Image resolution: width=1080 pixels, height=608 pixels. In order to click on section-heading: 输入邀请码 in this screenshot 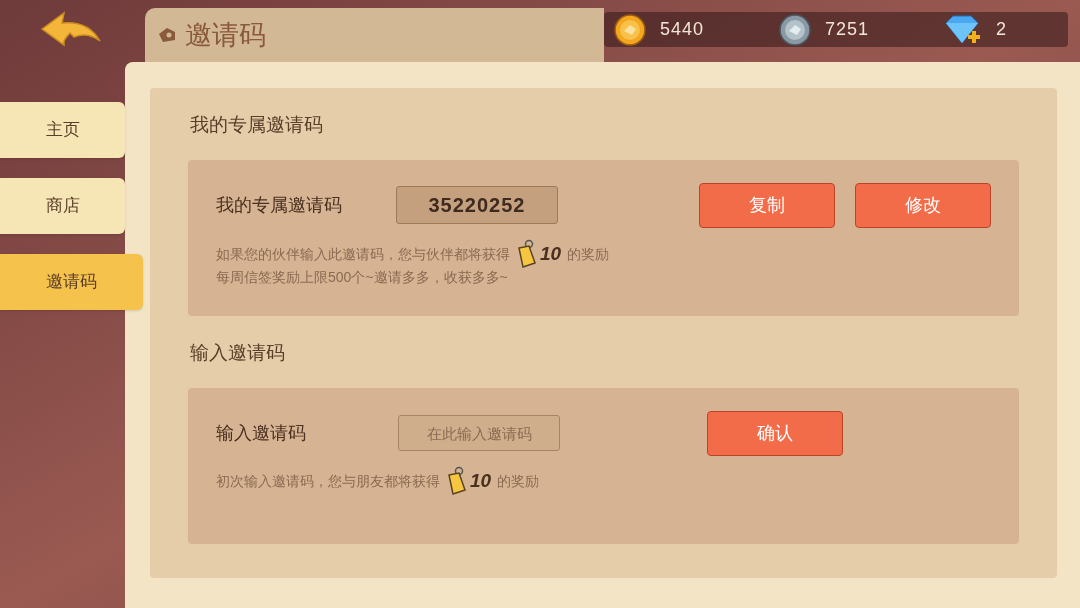, I will do `click(238, 353)`.